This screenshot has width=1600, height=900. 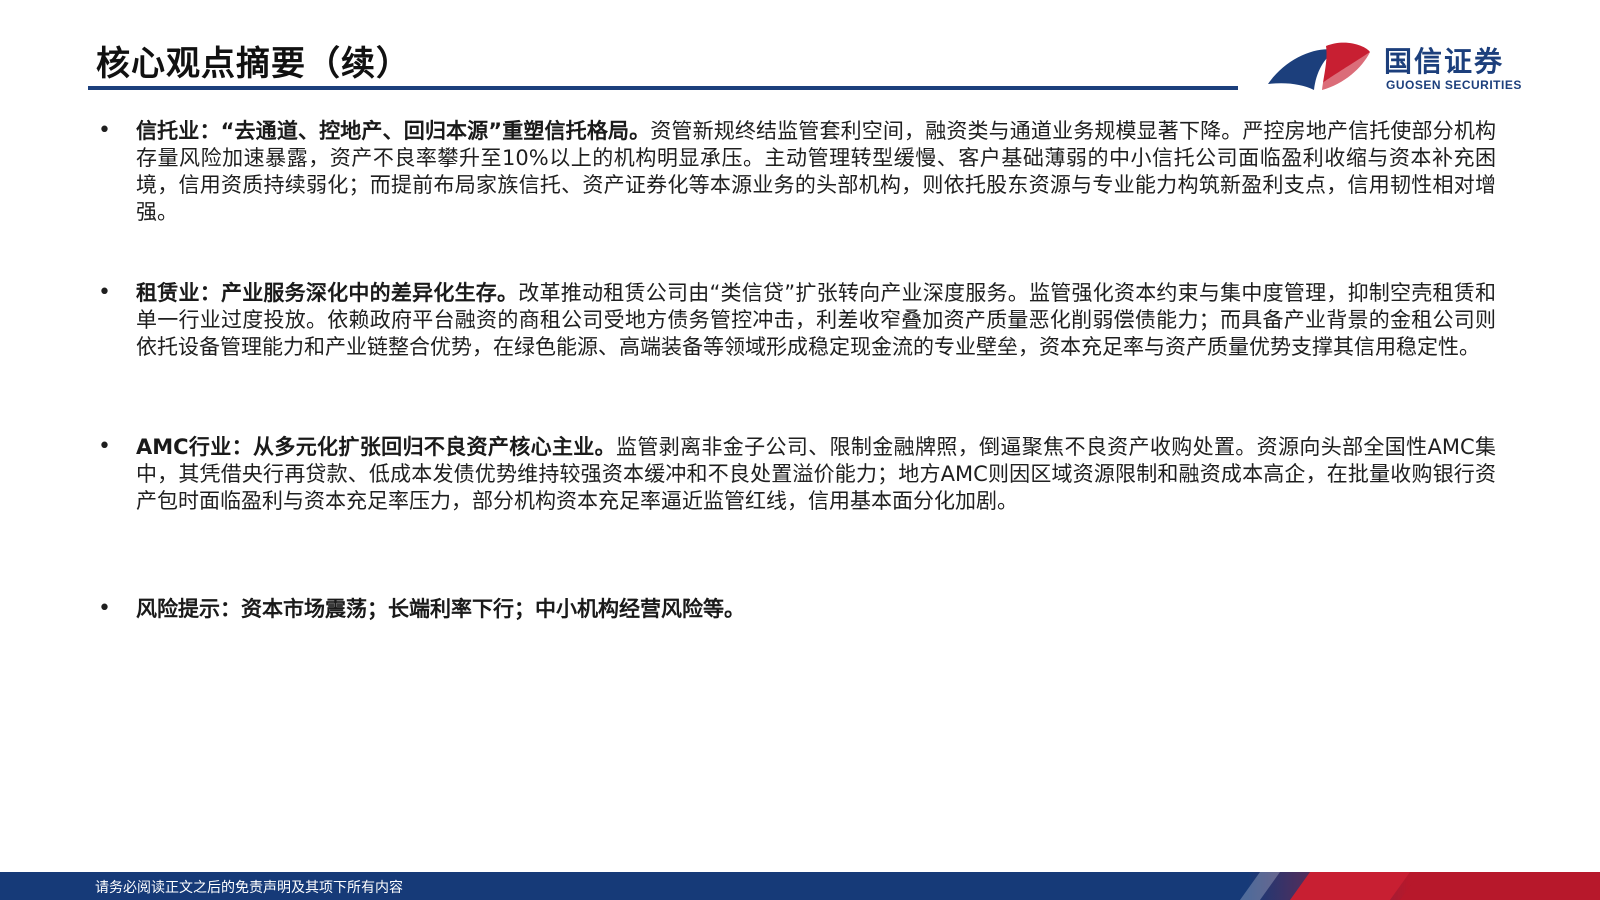 I want to click on page-title: 核心观点摘要（续）, so click(x=253, y=64).